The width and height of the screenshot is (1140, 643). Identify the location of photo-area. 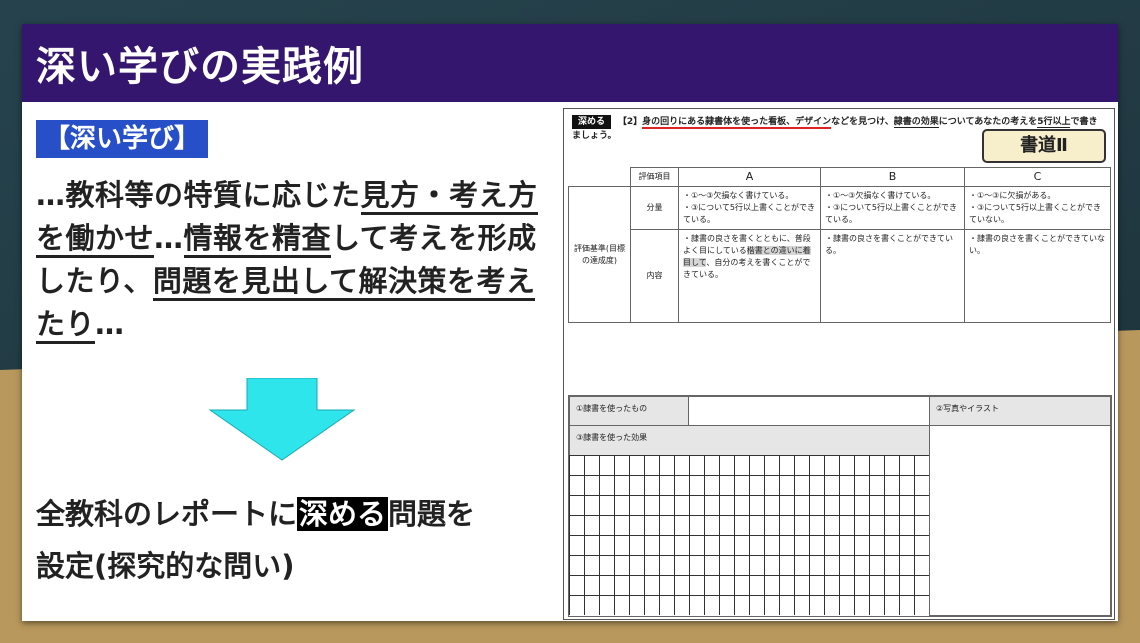
(1020, 520).